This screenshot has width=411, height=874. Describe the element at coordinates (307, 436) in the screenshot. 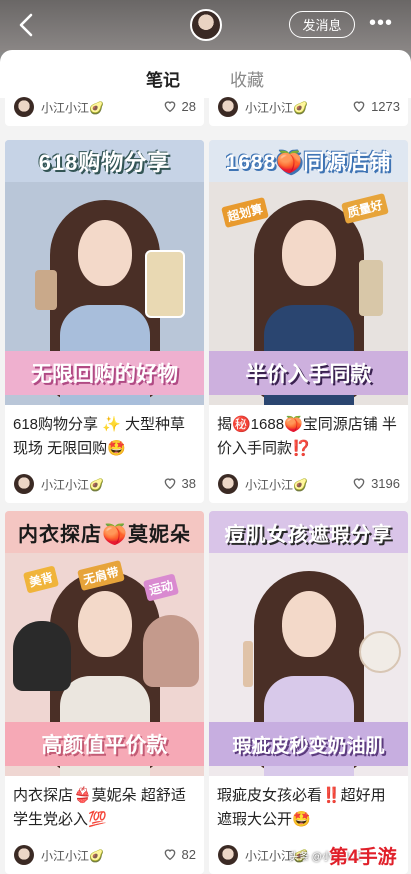

I see `note-title: 揭㊙️1688🍑宝同源店铺 半价入手同款⁉️` at that location.